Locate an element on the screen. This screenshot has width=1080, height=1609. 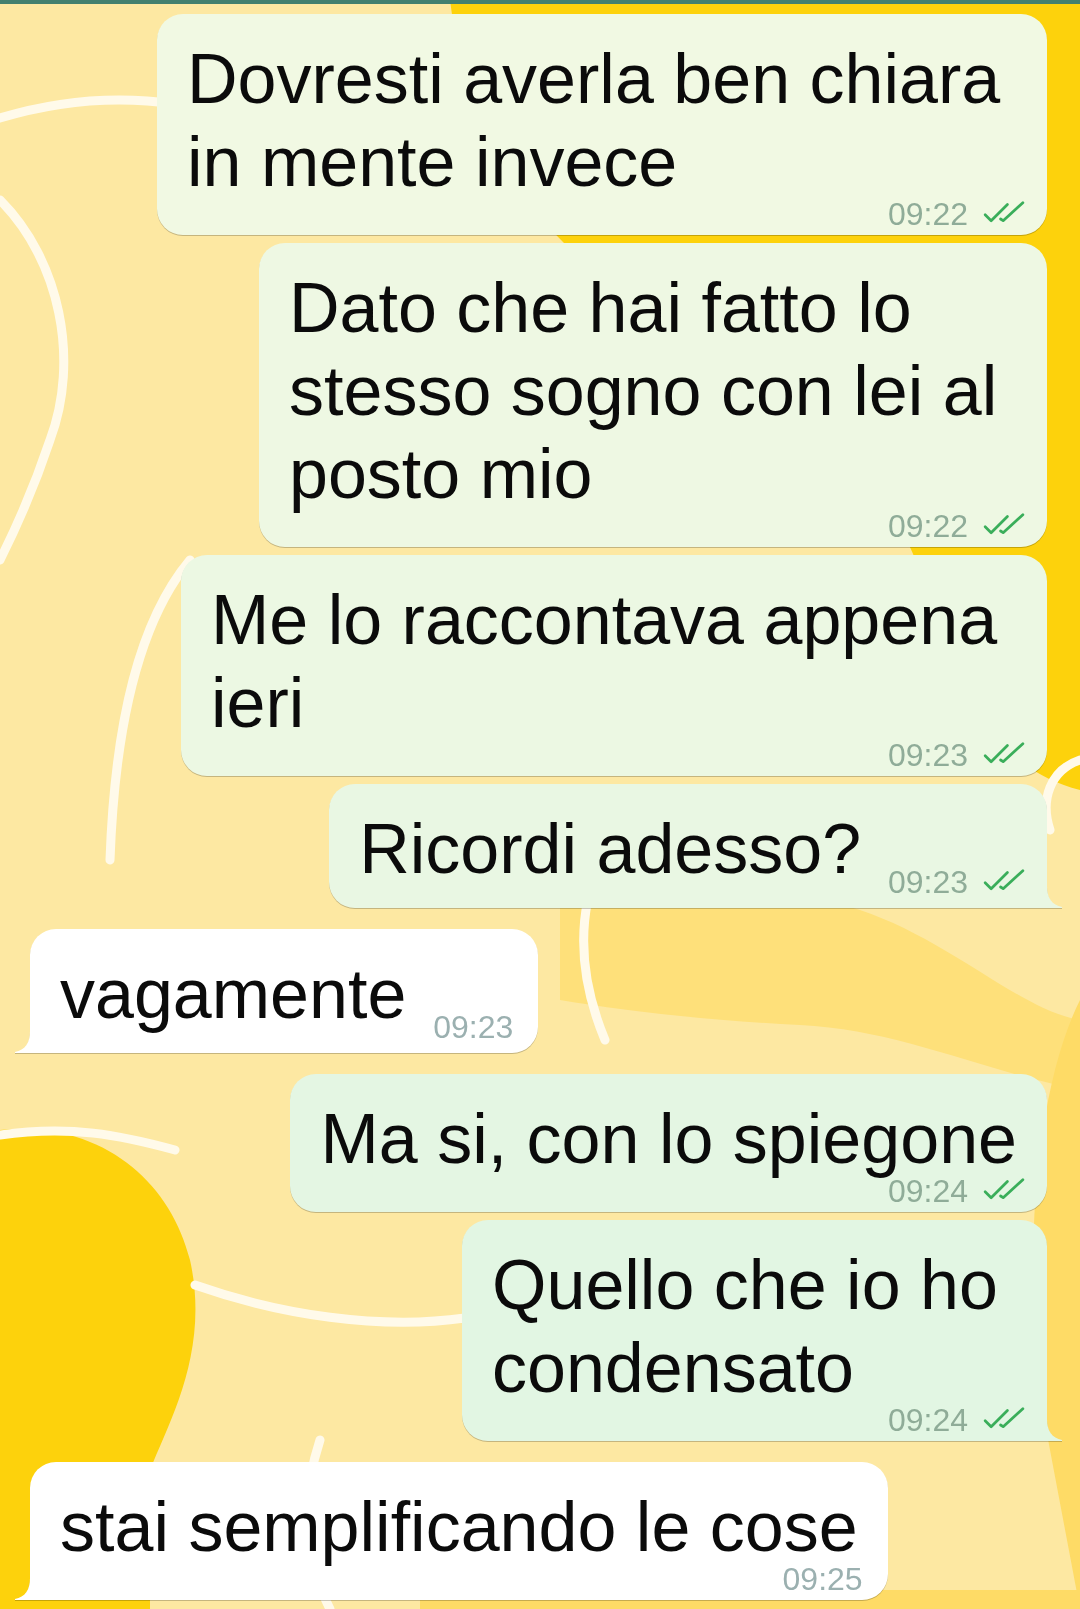
message-text: Quello che io ho condensato is located at coordinates (745, 1326).